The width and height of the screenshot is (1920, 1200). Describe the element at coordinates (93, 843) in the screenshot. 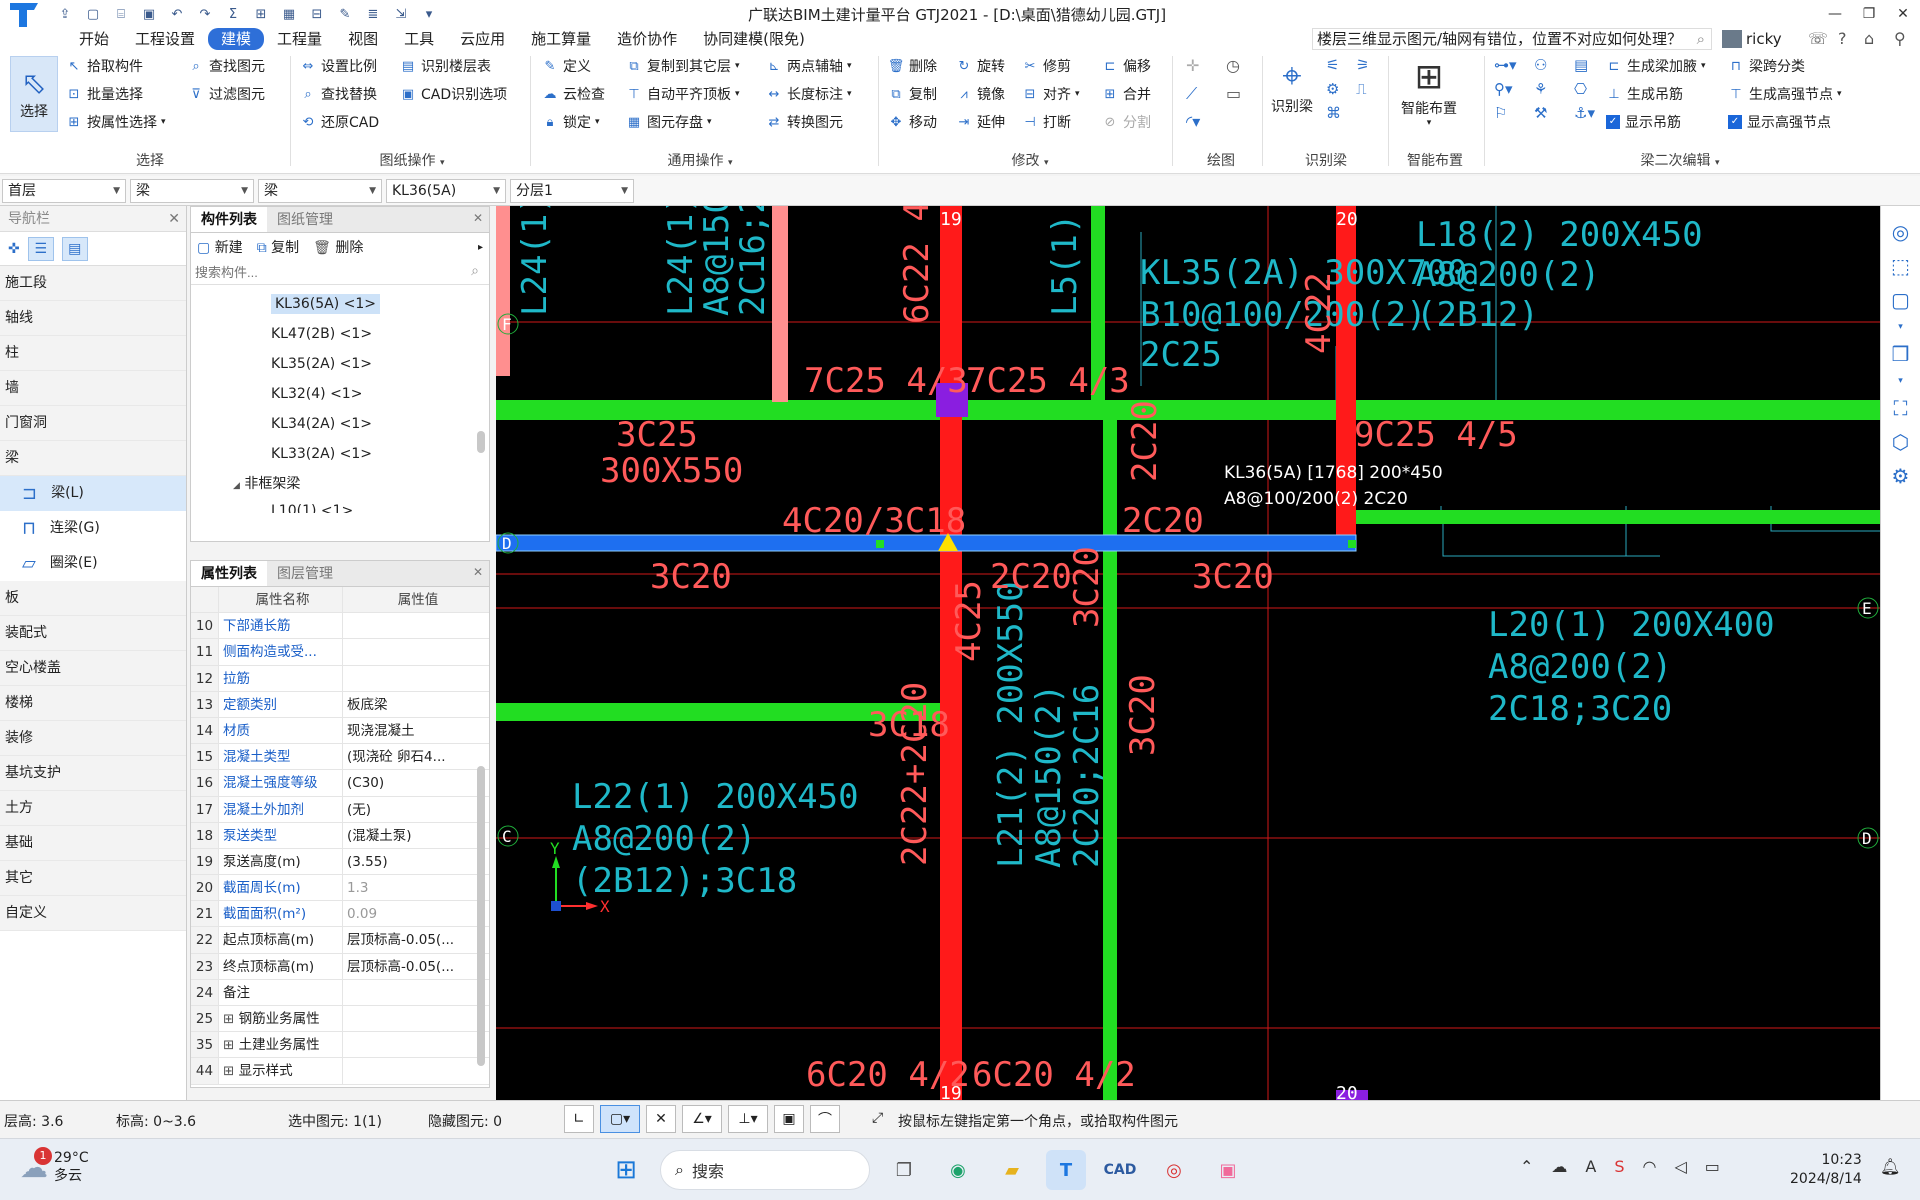

I see `nav-item-foundation: 基础` at that location.